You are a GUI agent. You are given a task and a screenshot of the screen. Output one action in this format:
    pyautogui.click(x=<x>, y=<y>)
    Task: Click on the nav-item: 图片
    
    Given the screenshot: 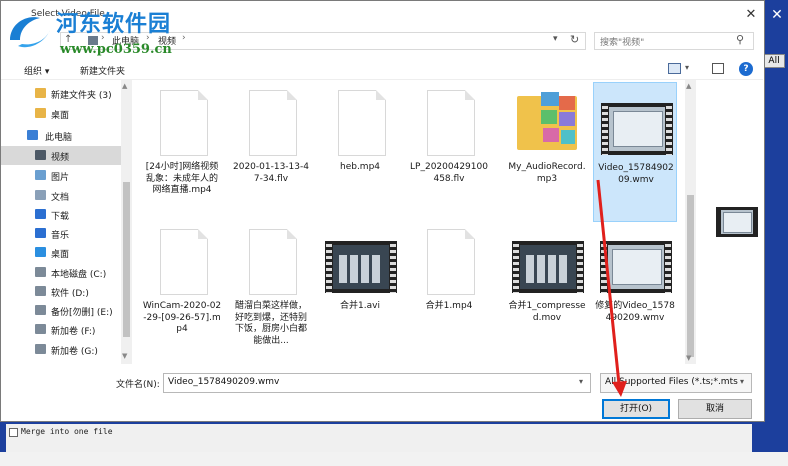 What is the action you would take?
    pyautogui.click(x=61, y=175)
    